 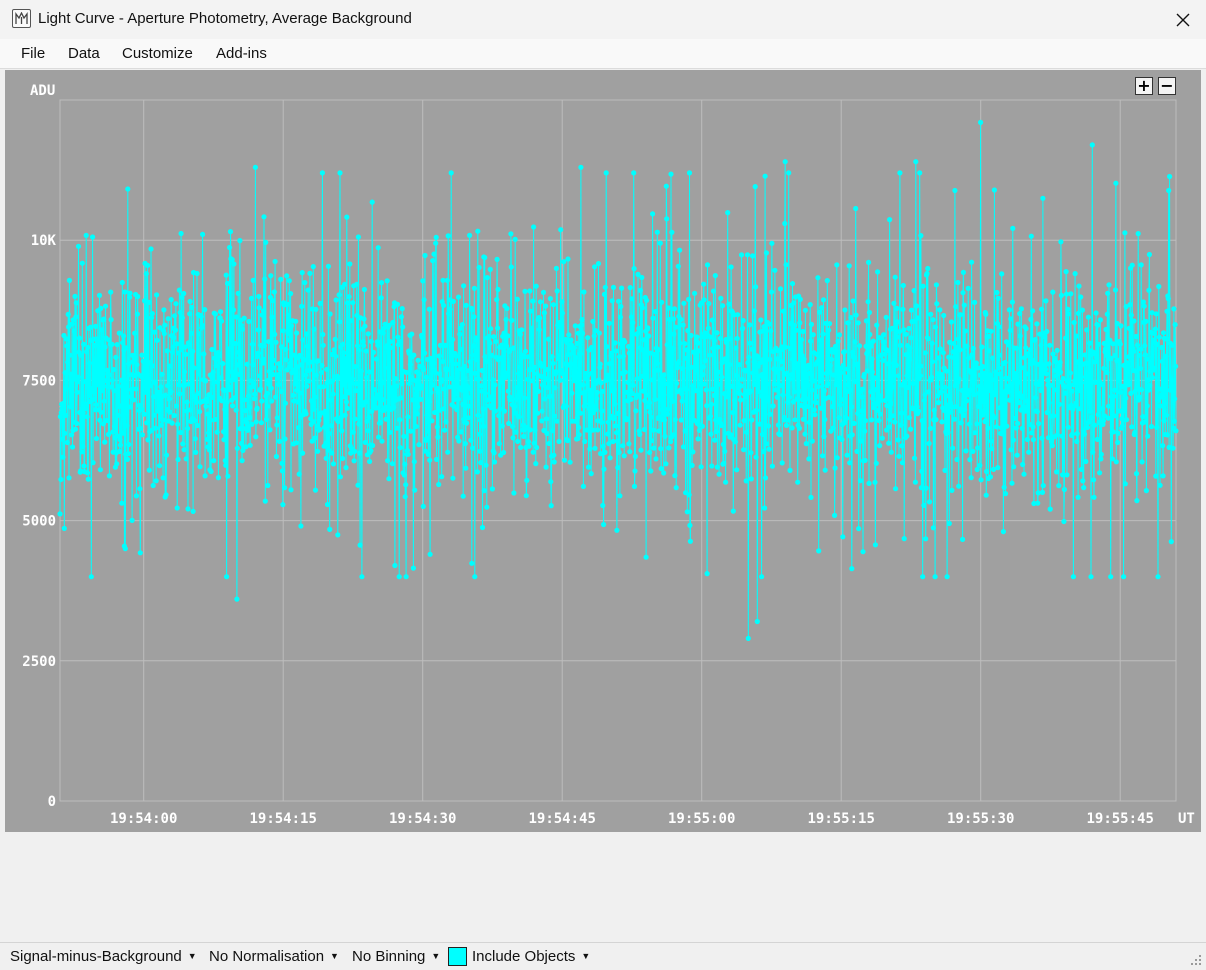 What do you see at coordinates (33, 53) in the screenshot?
I see `menu-file: File` at bounding box center [33, 53].